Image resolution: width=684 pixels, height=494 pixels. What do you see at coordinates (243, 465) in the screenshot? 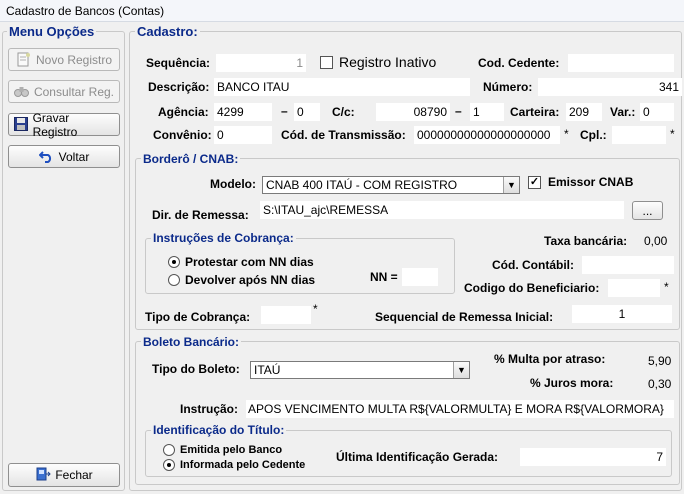
I see `cedente-informed-label: Informada pelo Cedente` at bounding box center [243, 465].